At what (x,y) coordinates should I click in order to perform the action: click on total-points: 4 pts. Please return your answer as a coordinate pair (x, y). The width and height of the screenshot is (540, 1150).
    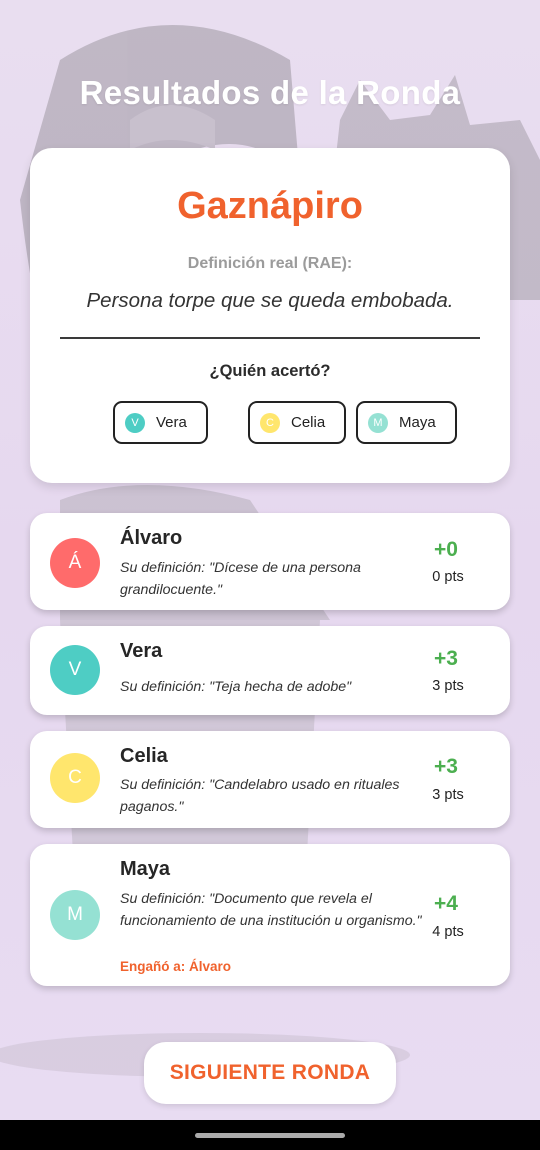
    Looking at the image, I should click on (448, 932).